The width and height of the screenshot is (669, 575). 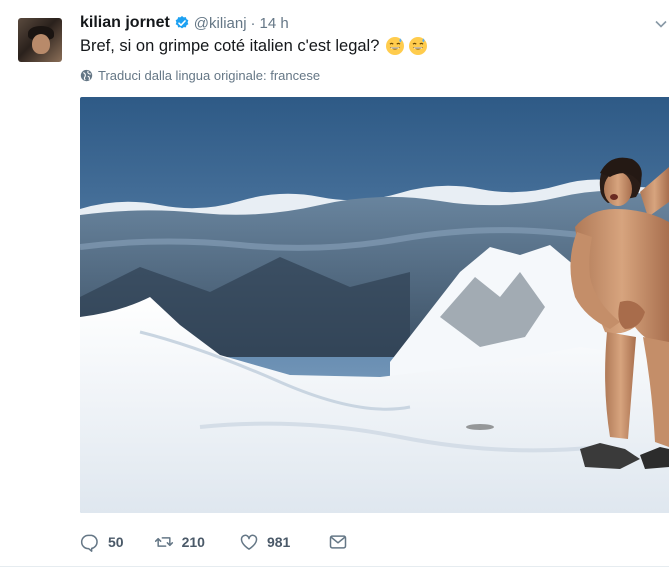 What do you see at coordinates (116, 542) in the screenshot?
I see `reply-count: 50` at bounding box center [116, 542].